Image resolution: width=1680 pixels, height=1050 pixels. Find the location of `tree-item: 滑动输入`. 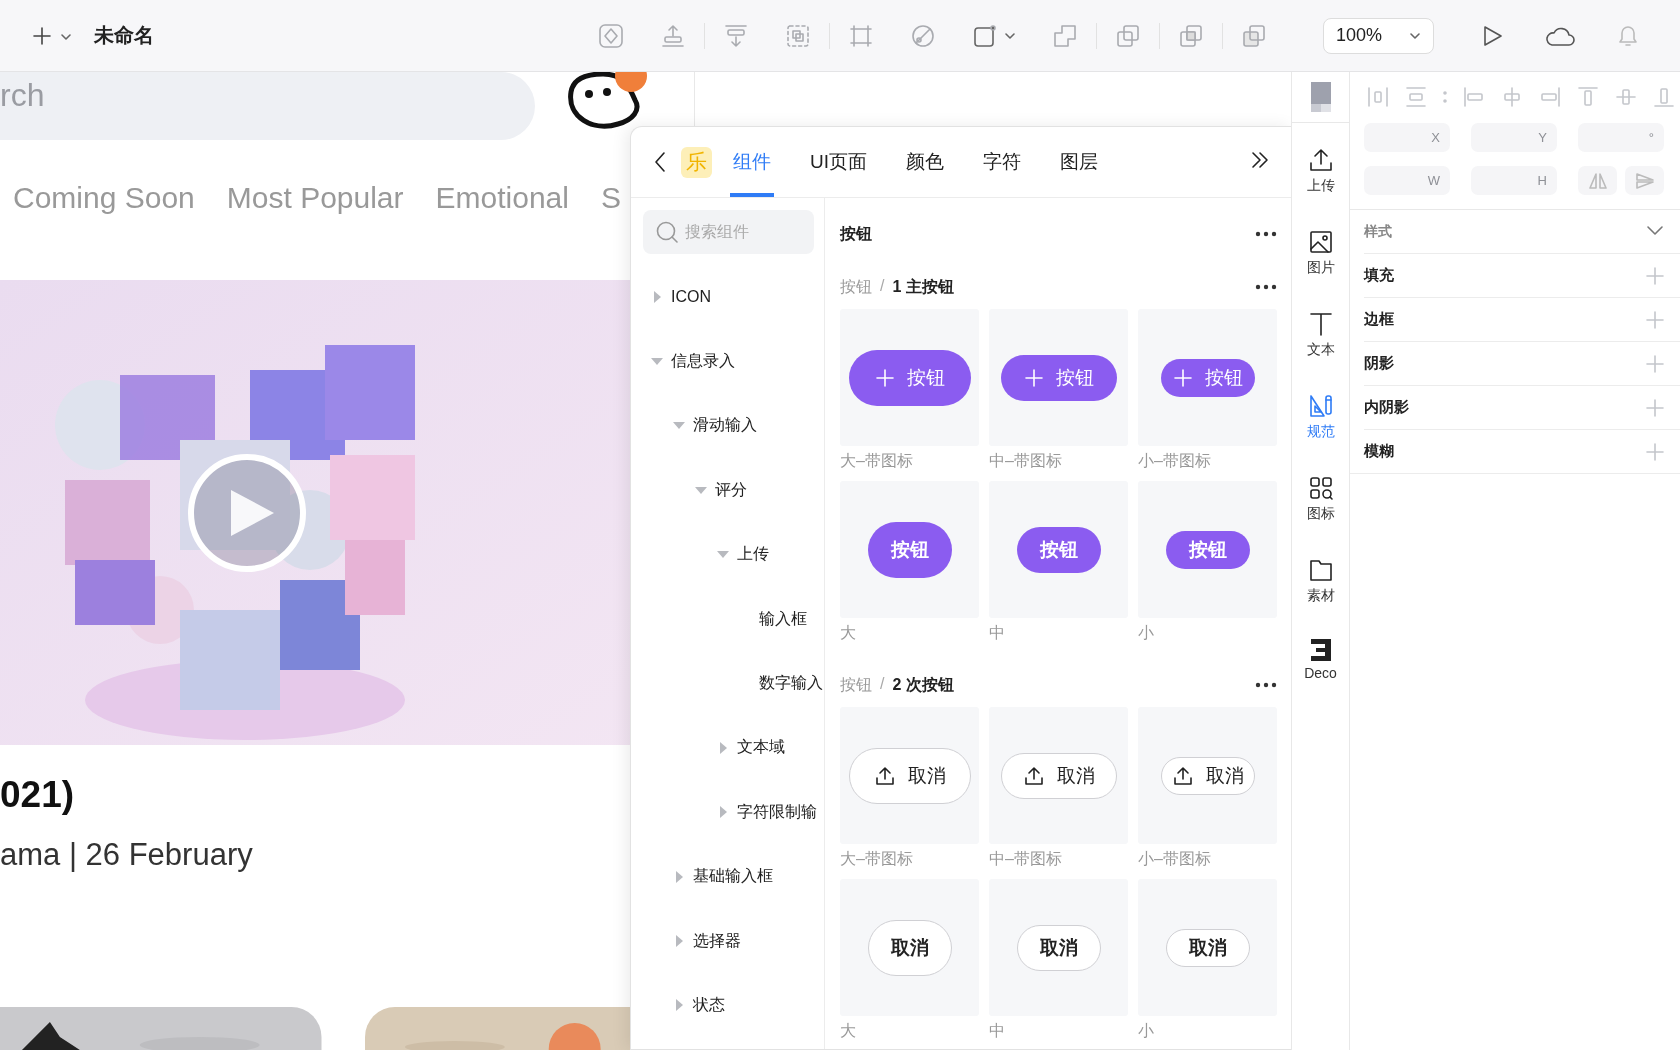

tree-item: 滑动输入 is located at coordinates (725, 426).